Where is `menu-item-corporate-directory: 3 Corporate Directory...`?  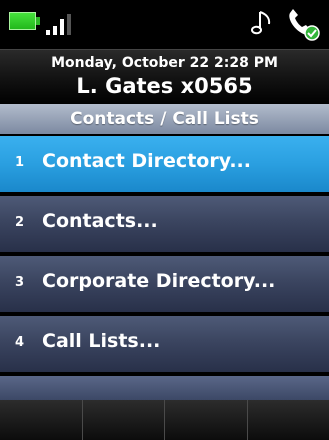 menu-item-corporate-directory: 3 Corporate Directory... is located at coordinates (164, 284).